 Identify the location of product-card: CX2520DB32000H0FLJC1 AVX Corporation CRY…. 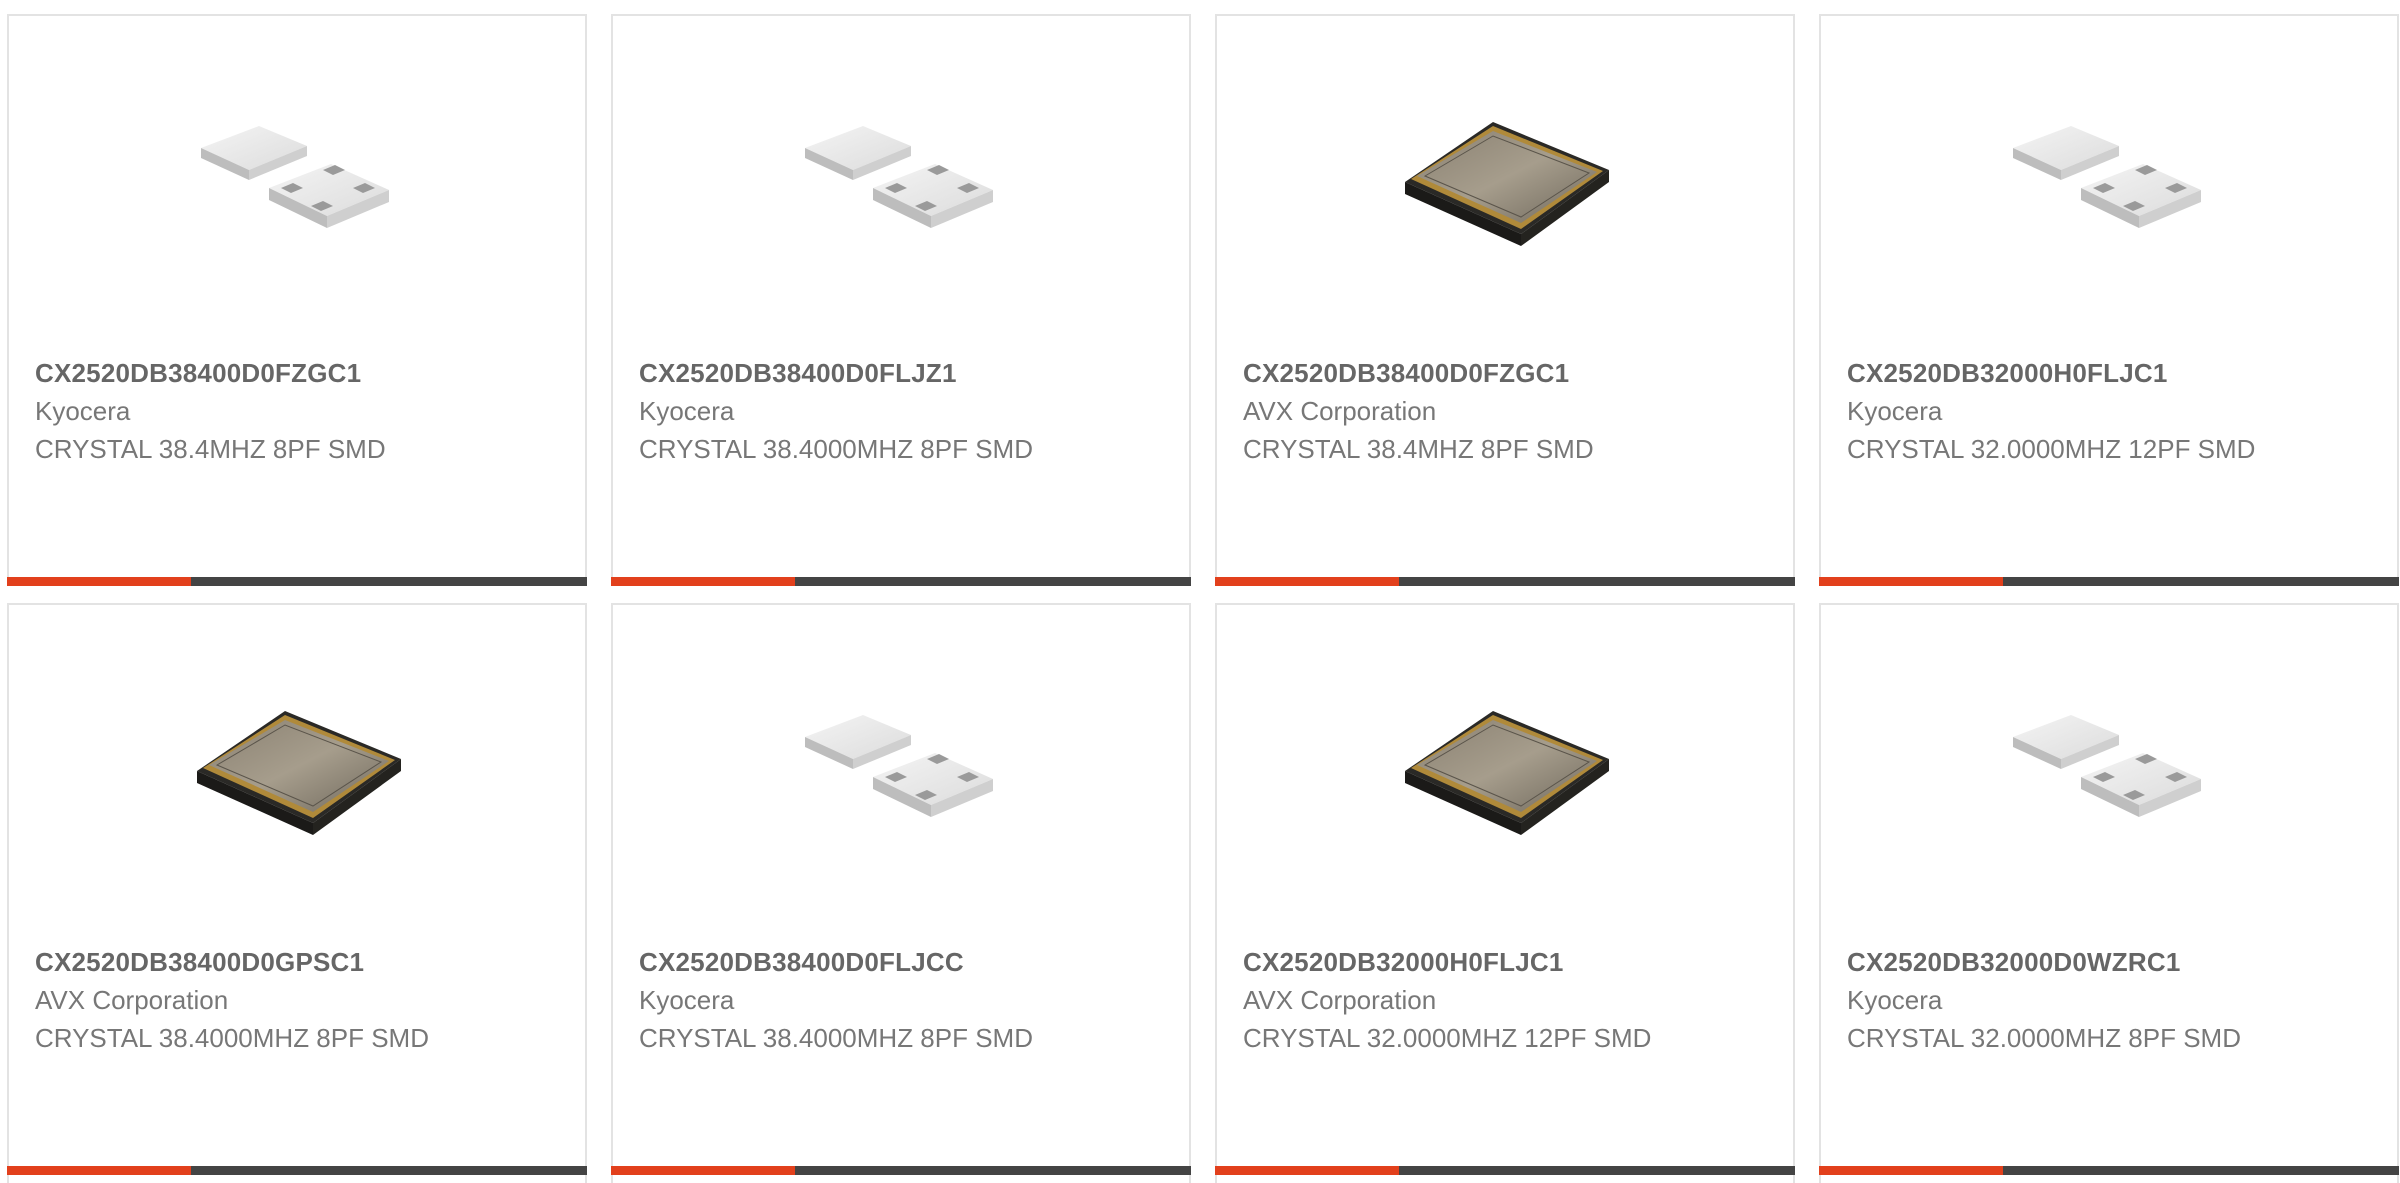
(1505, 893).